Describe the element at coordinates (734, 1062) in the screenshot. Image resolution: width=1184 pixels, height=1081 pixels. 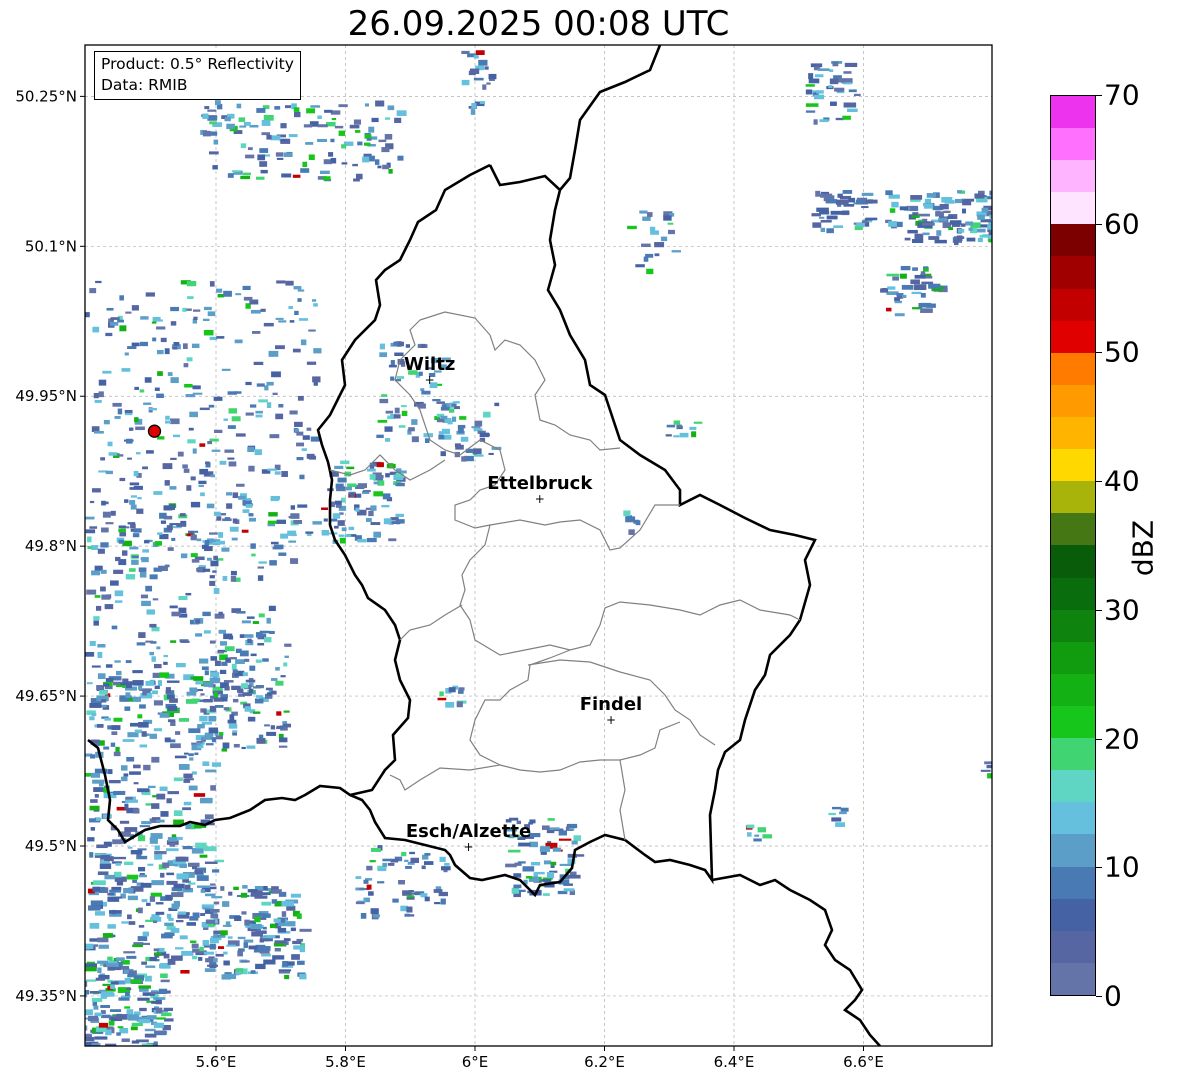
I see `lon-tick-label: 6.4°E` at that location.